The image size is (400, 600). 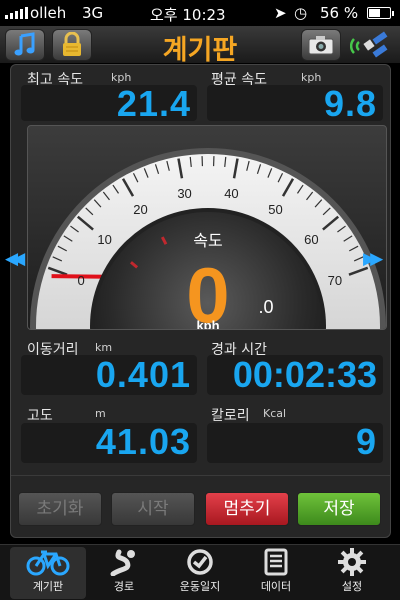 I want to click on battery-percentage: 56 %, so click(x=339, y=13).